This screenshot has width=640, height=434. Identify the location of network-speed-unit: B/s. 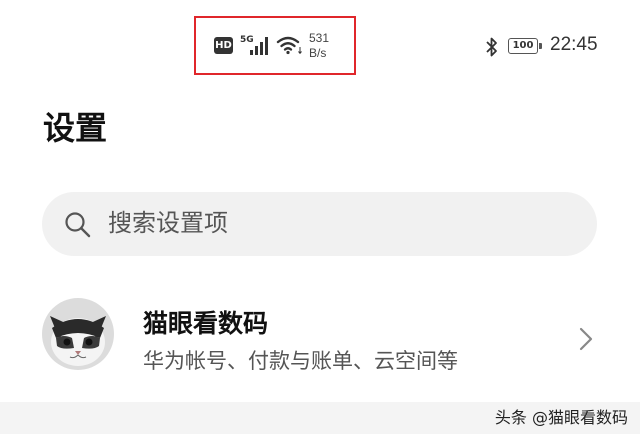
(318, 53).